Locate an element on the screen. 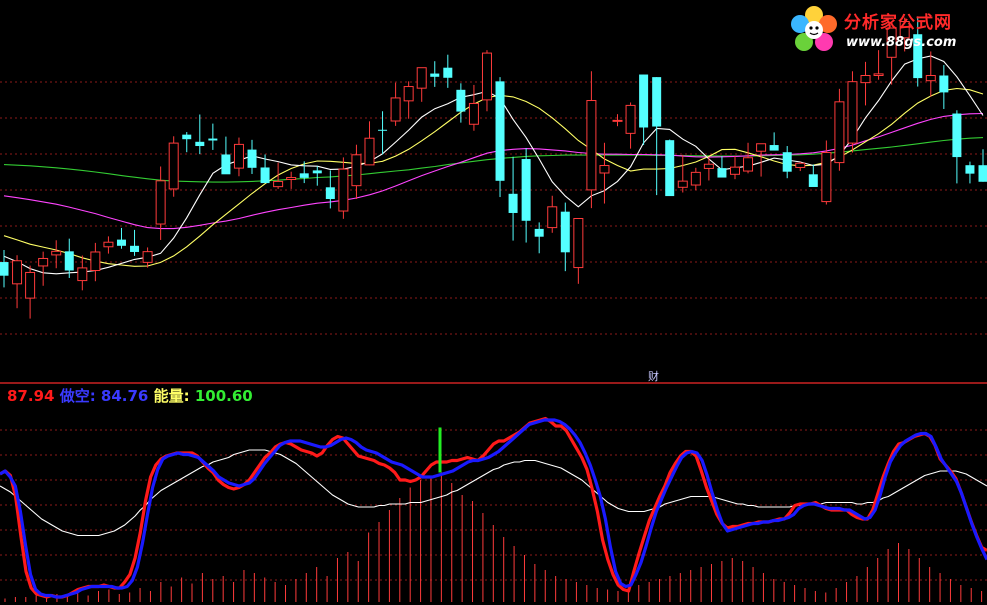 The width and height of the screenshot is (987, 605). watermark-logo: 分析家公式网 www.88gs.com is located at coordinates (886, 32).